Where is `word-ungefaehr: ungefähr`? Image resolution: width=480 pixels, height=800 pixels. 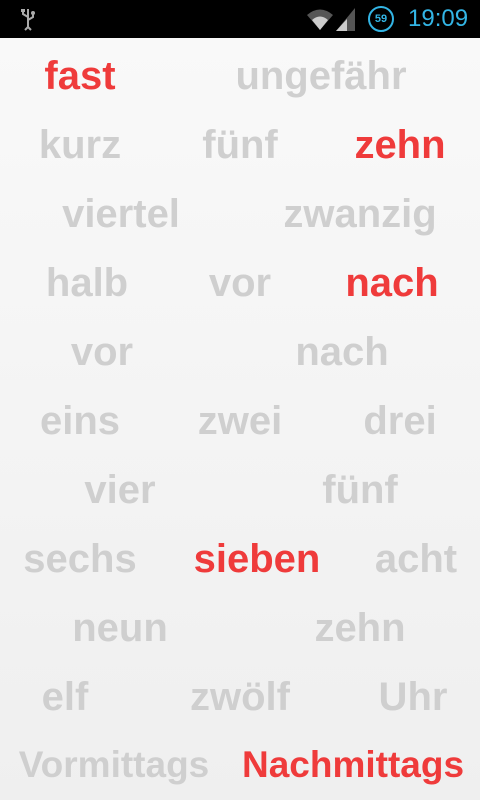 word-ungefaehr: ungefähr is located at coordinates (321, 76).